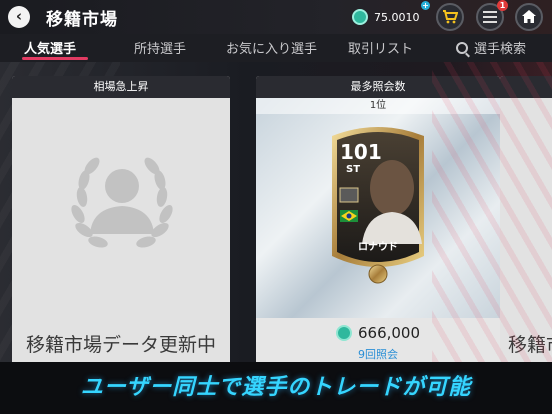 The width and height of the screenshot is (552, 414). I want to click on tab-popular-players: 人気選手, so click(50, 47).